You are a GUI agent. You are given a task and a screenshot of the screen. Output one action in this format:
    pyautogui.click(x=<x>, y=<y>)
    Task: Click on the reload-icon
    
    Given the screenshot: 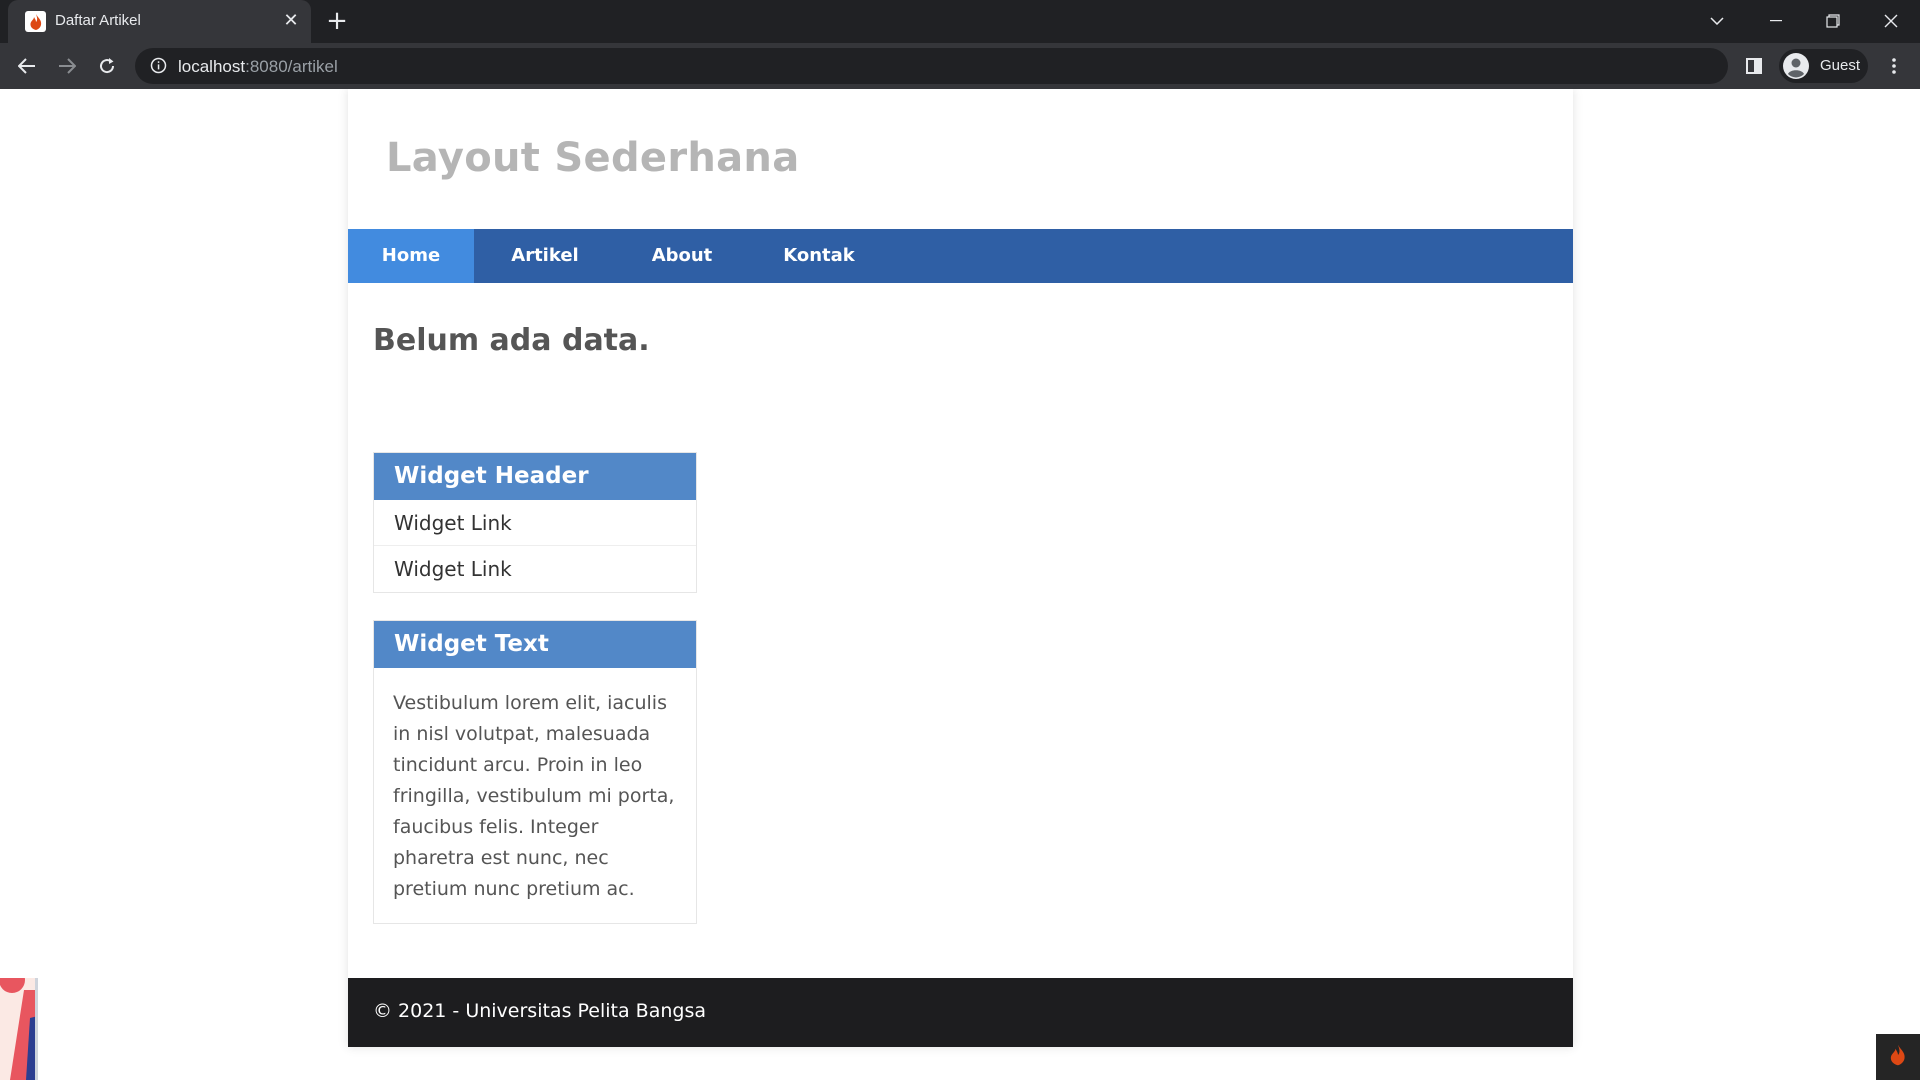 What is the action you would take?
    pyautogui.click(x=107, y=66)
    